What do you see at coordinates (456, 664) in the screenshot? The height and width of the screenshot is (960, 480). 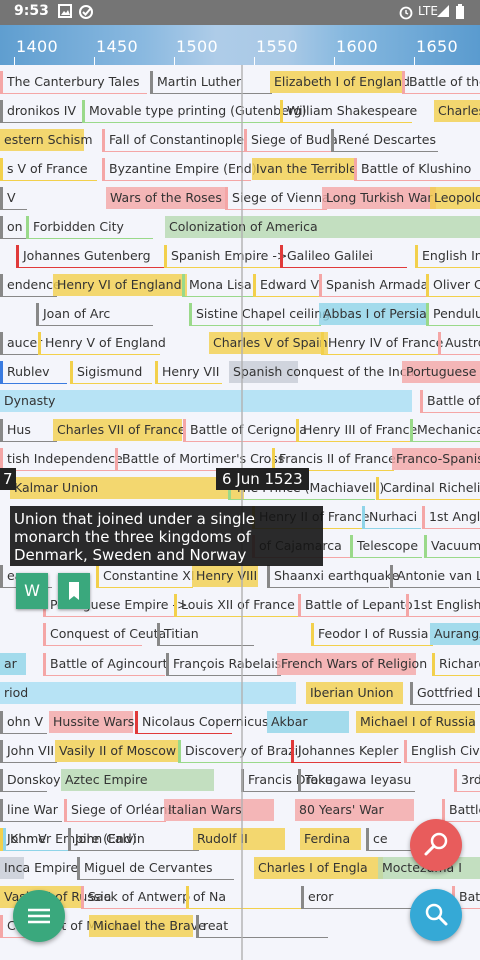 I see `timeline-event: Richard` at bounding box center [456, 664].